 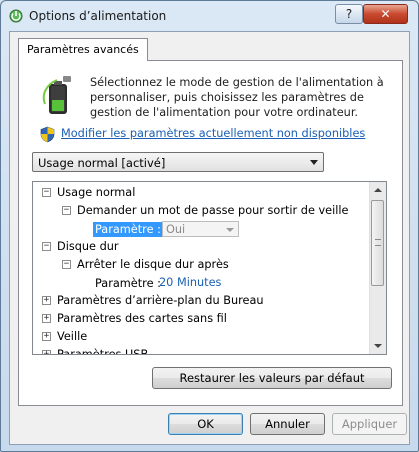 I want to click on vertical-scrollbar, so click(x=377, y=268).